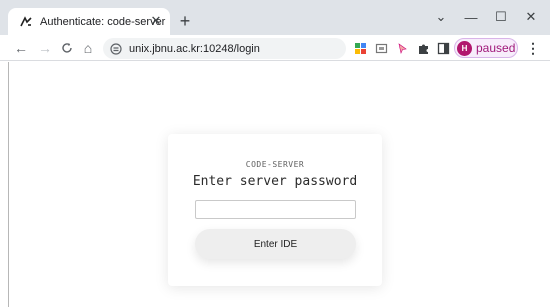 The image size is (550, 307). What do you see at coordinates (471, 17) in the screenshot?
I see `minimize-button: —` at bounding box center [471, 17].